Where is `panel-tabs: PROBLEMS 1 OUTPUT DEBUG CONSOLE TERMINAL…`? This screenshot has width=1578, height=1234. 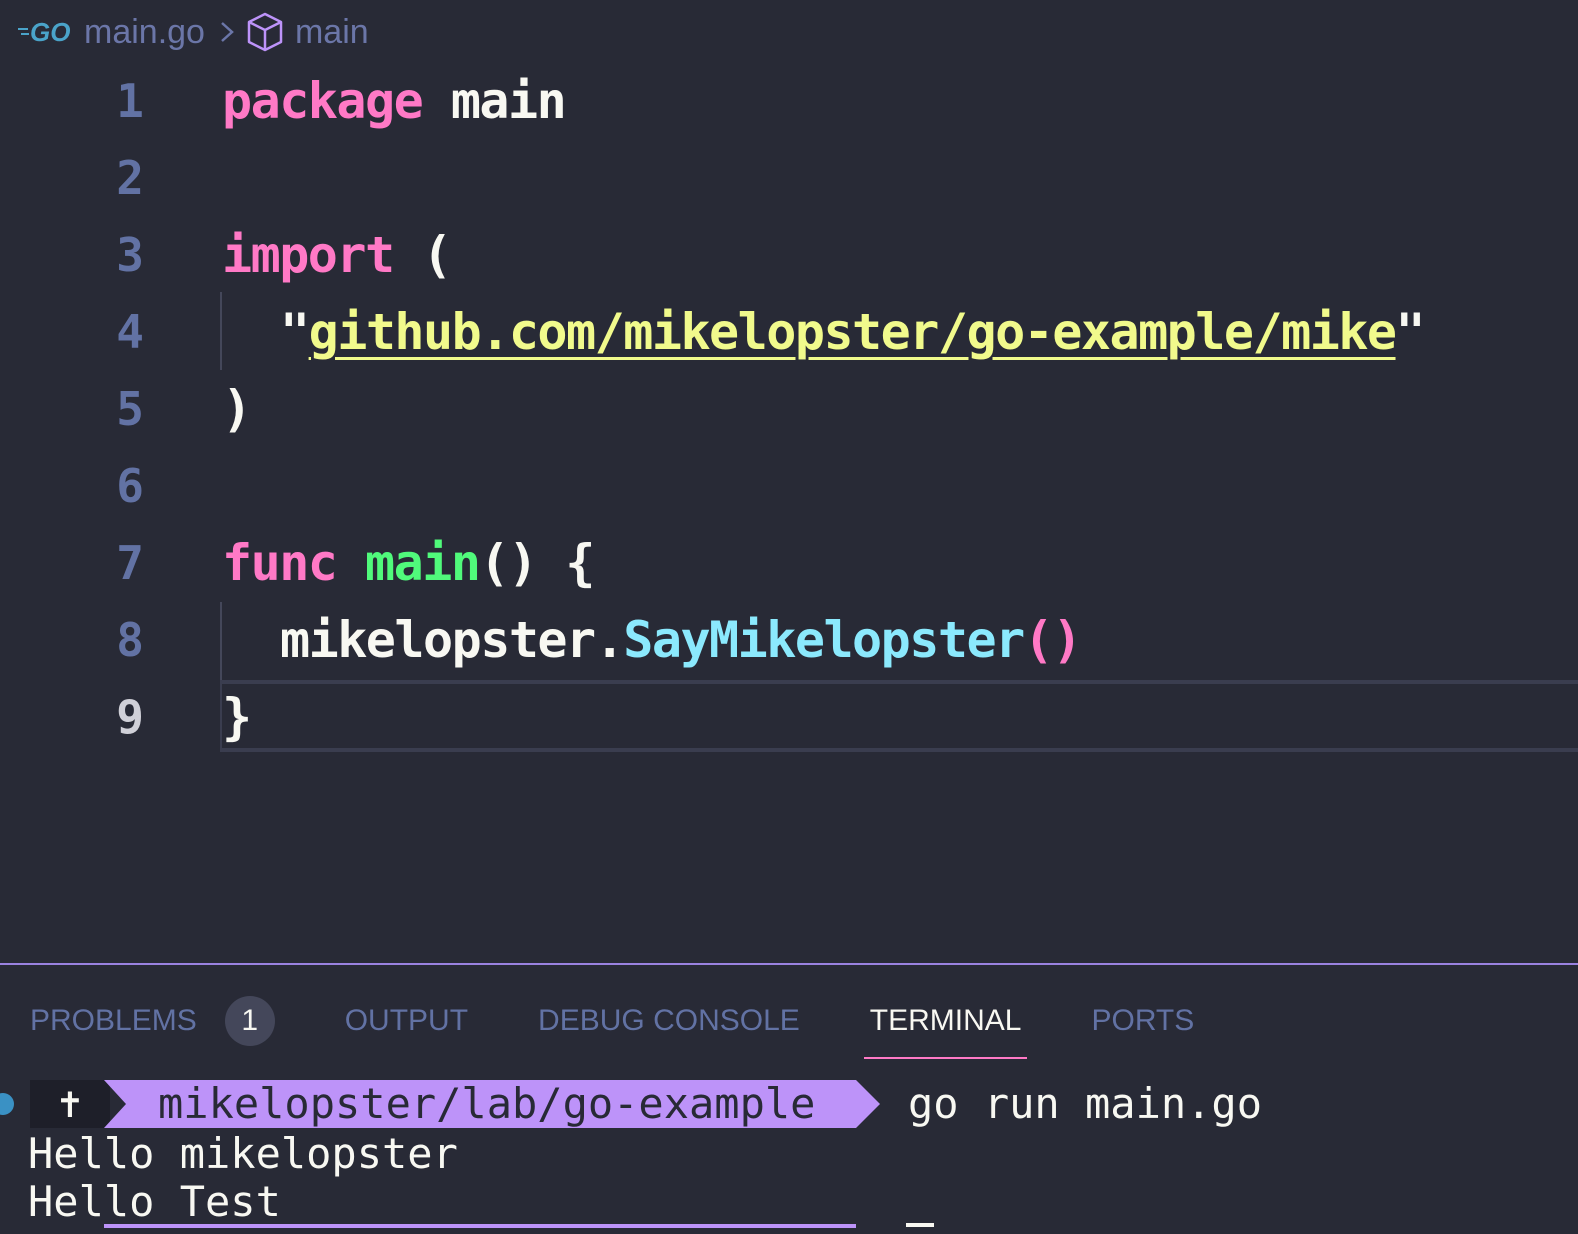
panel-tabs: PROBLEMS 1 OUTPUT DEBUG CONSOLE TERMINAL… is located at coordinates (647, 1026).